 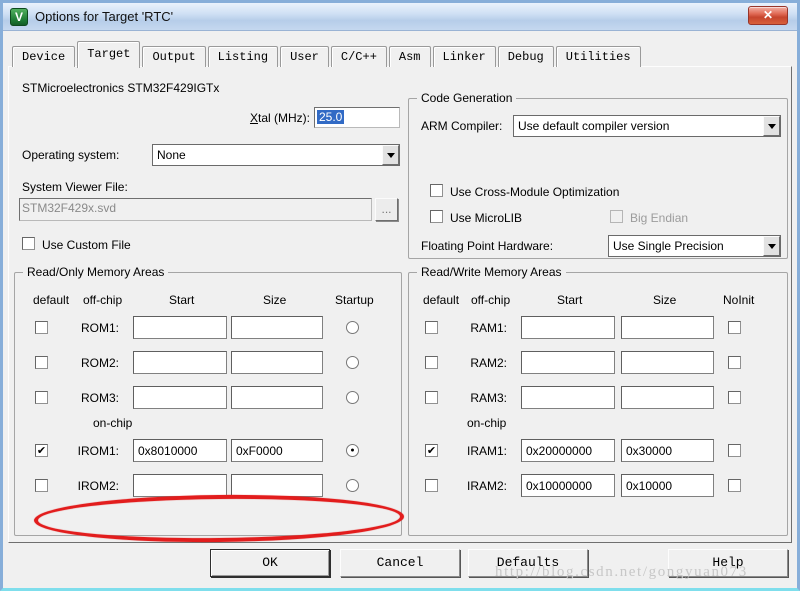 I want to click on tab-linker: Linker, so click(x=464, y=56).